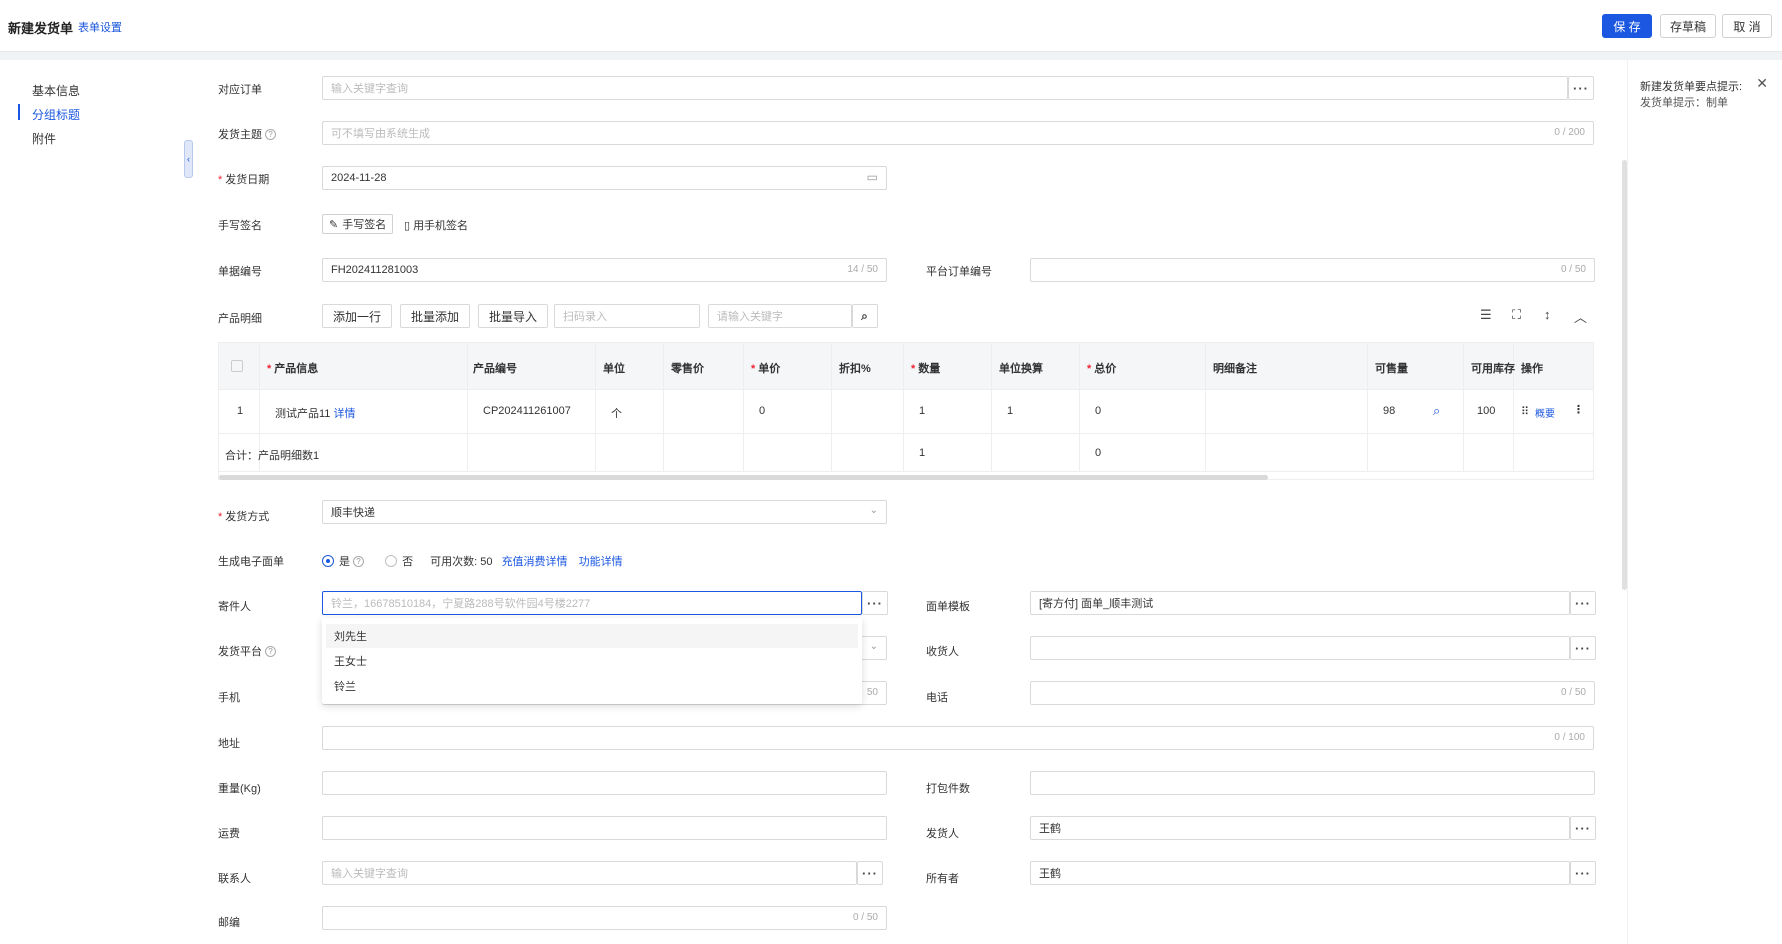 The width and height of the screenshot is (1782, 944). What do you see at coordinates (592, 636) in the screenshot?
I see `dropdown-option: 刘先生` at bounding box center [592, 636].